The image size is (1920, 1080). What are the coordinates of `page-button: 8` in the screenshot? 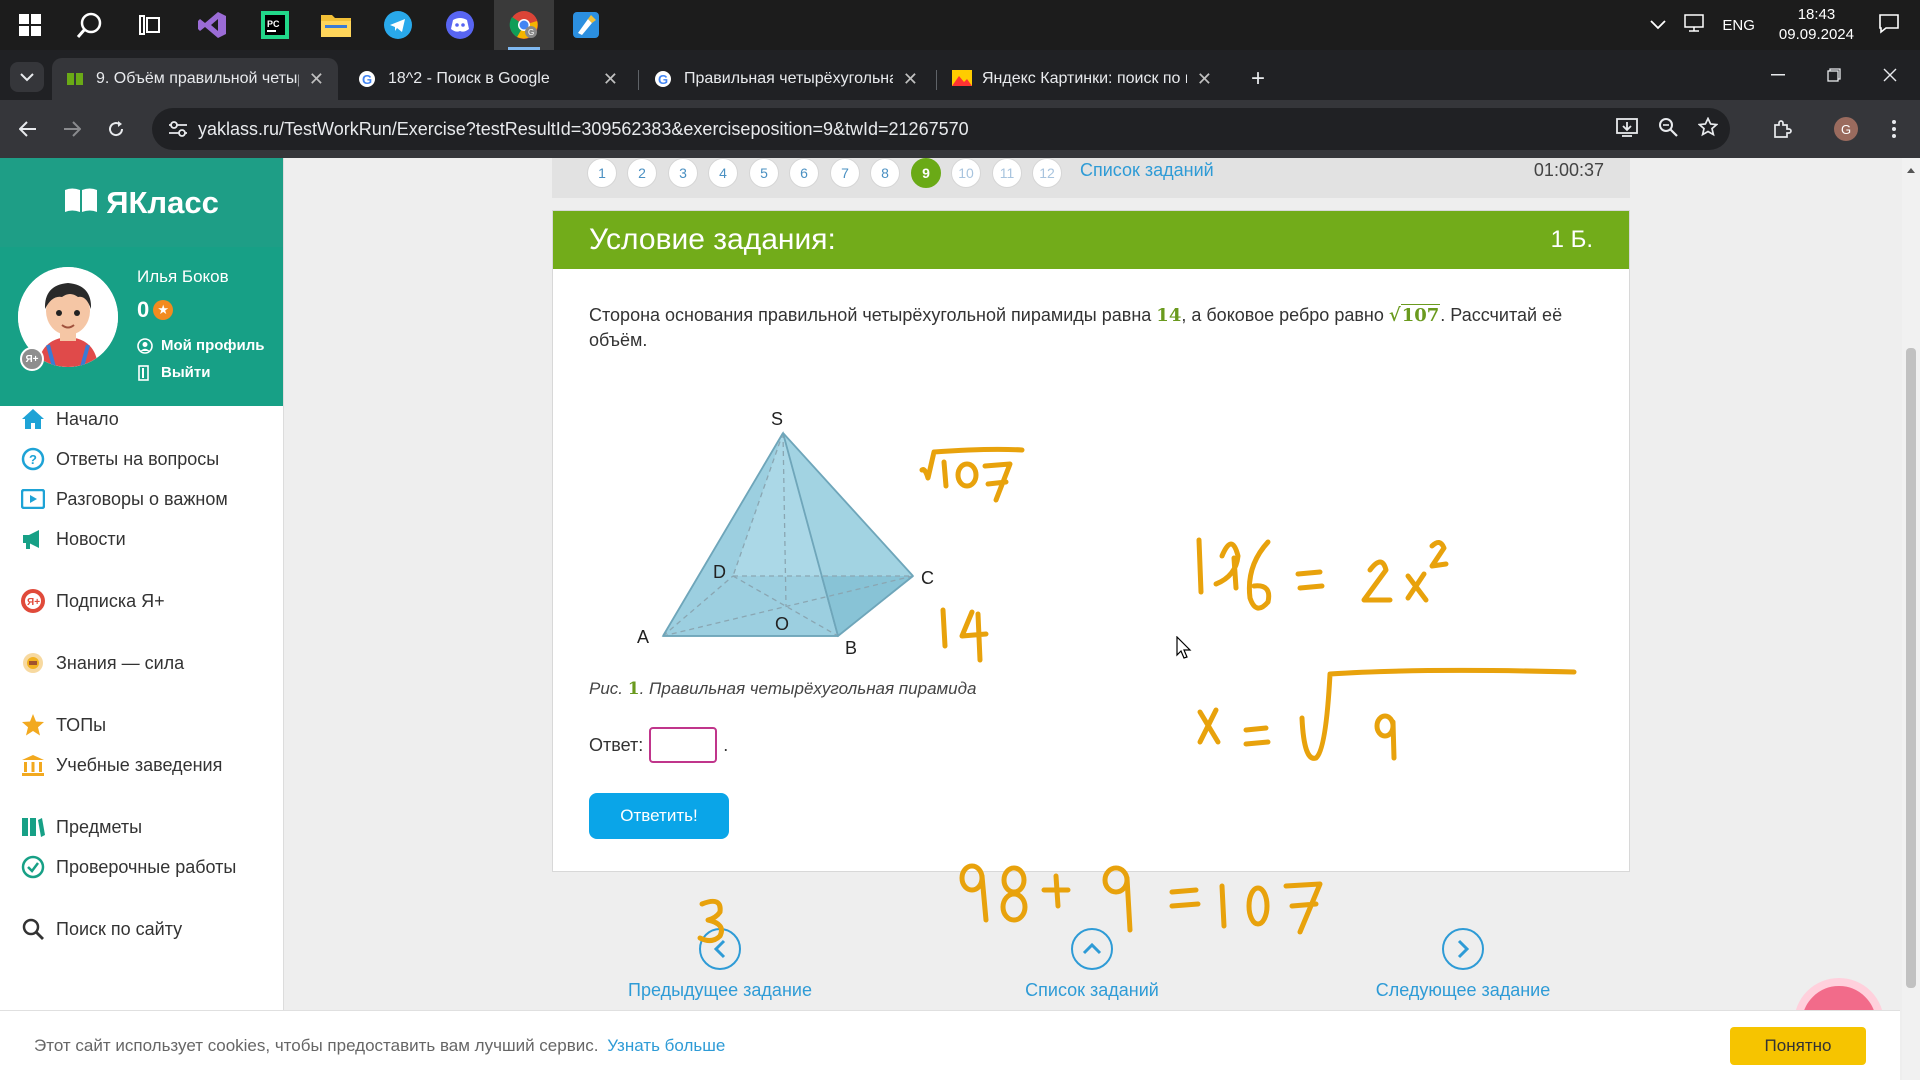 It's located at (885, 173).